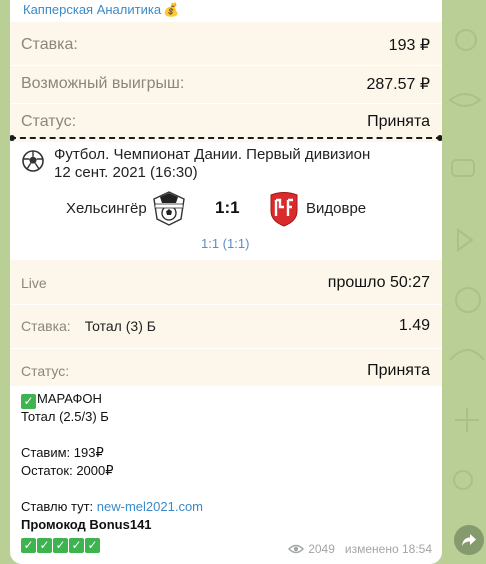  Describe the element at coordinates (150, 506) in the screenshot. I see `bookmaker-link: new-mel2021.com` at that location.